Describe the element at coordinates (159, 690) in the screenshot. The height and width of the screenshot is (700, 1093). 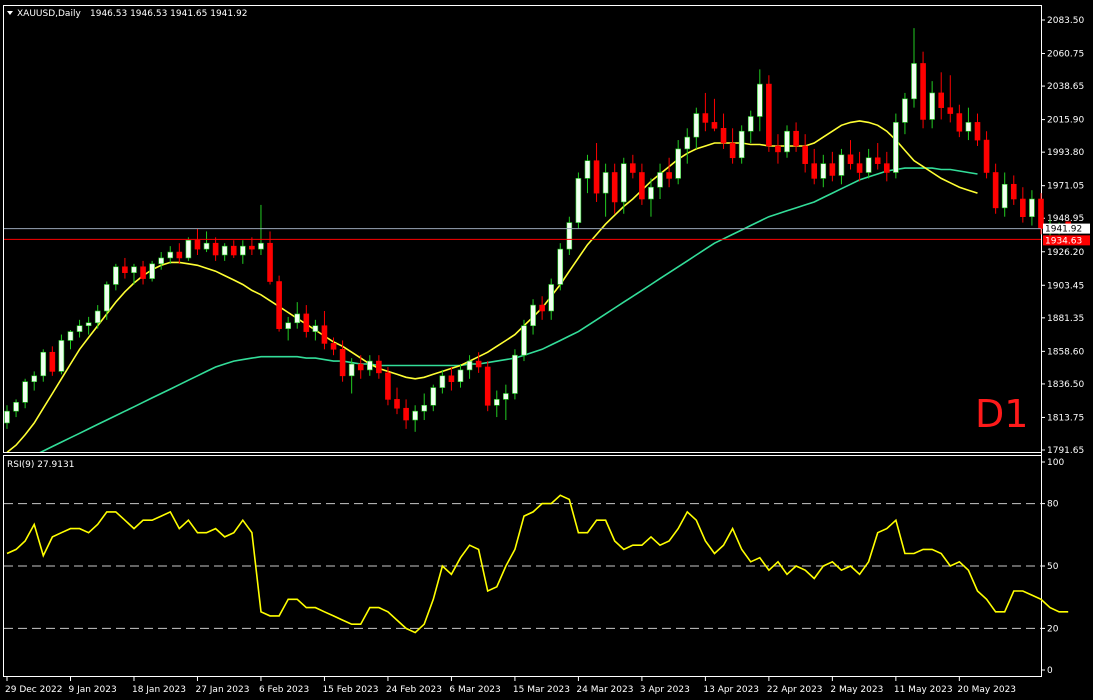
I see `time-tick-label: 18 Jan 2023` at that location.